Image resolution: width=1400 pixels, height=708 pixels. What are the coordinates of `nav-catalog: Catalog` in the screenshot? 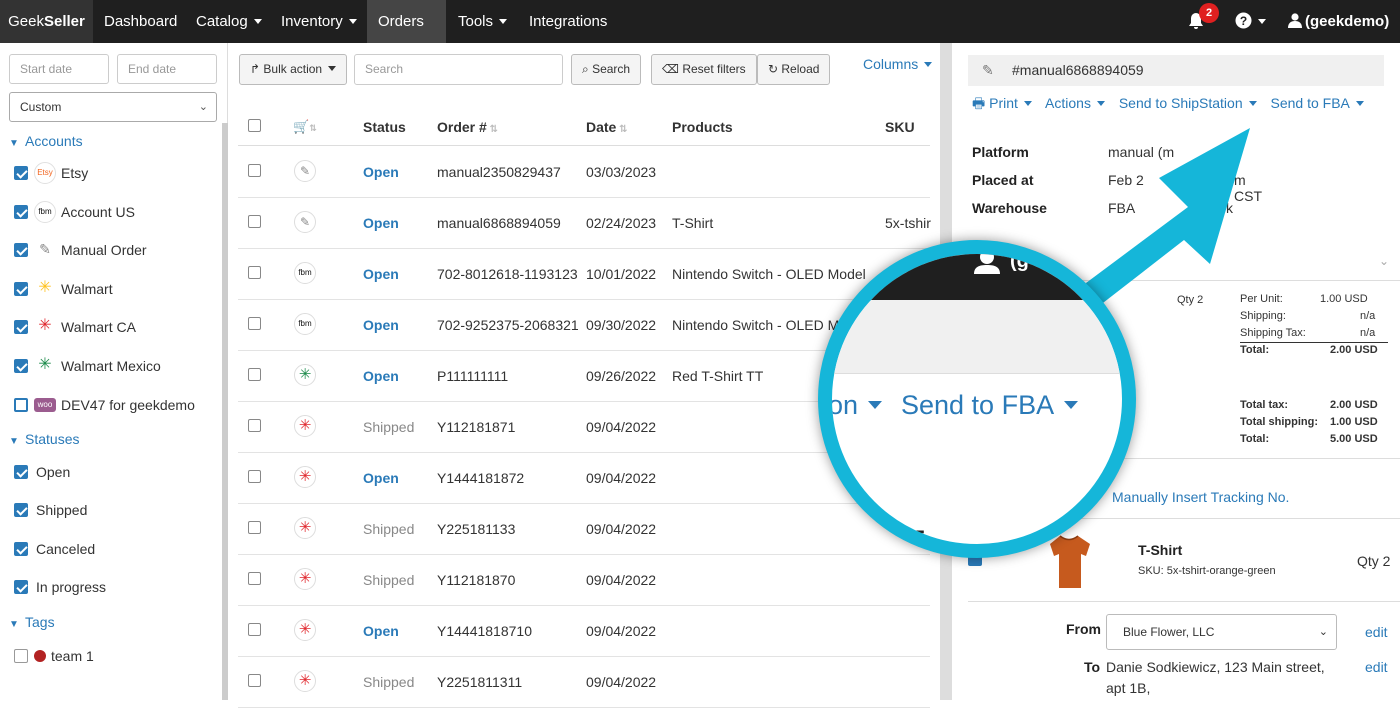 It's located at (229, 21).